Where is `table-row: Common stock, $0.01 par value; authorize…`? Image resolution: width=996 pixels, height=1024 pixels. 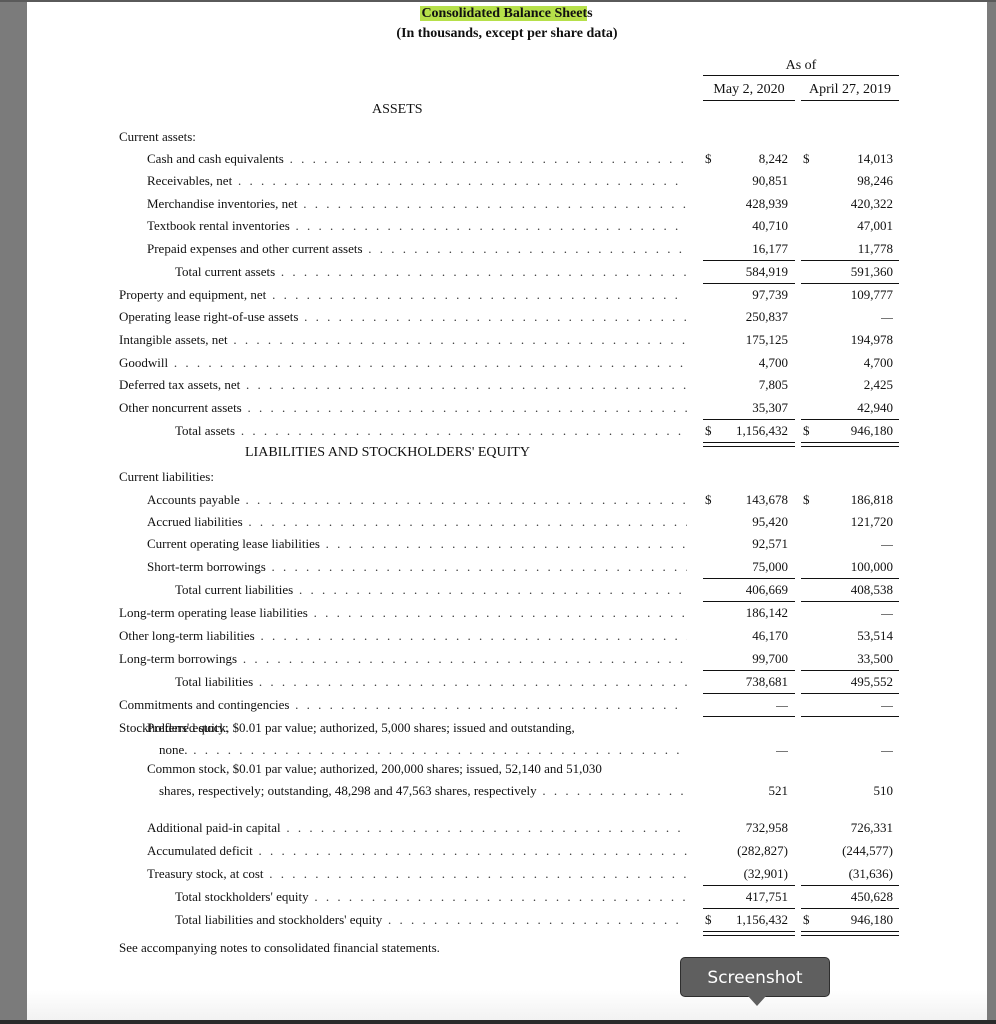
table-row: Common stock, $0.01 par value; authorize… is located at coordinates (507, 782).